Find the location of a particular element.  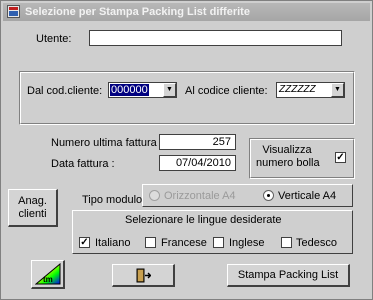

orizzontale-label: Orizzontale A4 is located at coordinates (200, 196).